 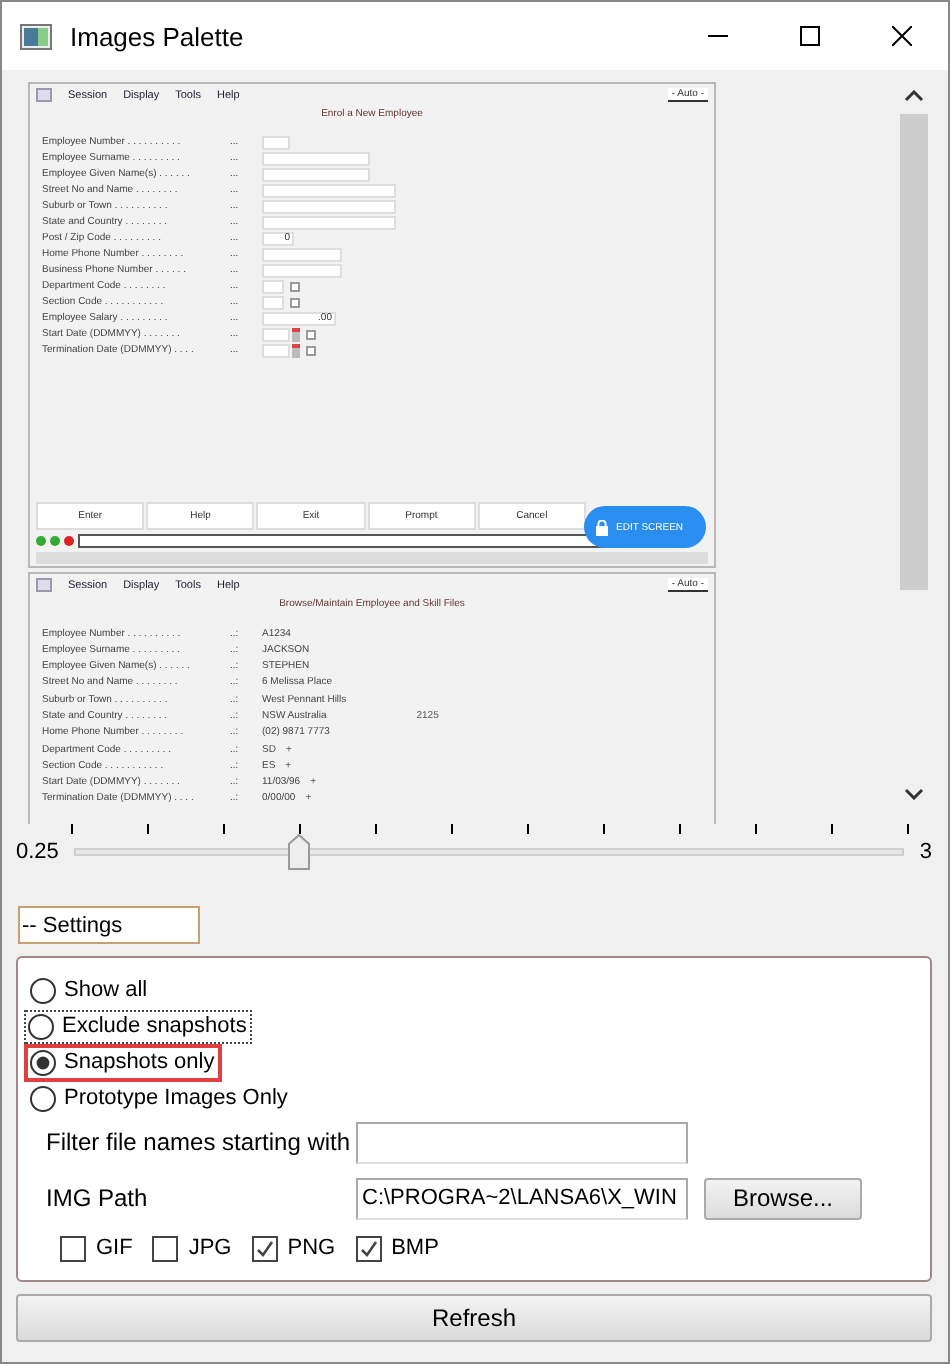 What do you see at coordinates (106, 990) in the screenshot?
I see `option-label: Show all` at bounding box center [106, 990].